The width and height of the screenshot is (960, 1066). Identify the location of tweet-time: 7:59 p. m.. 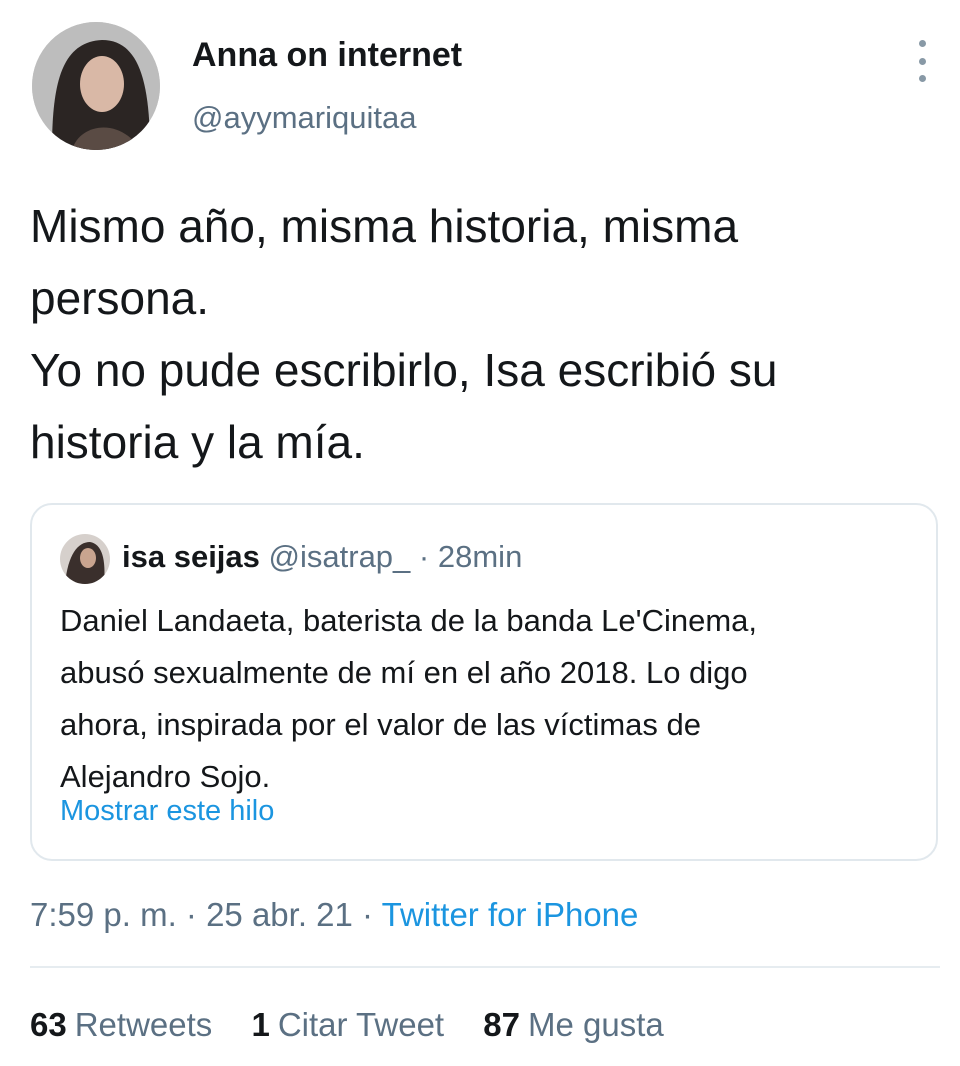
(103, 914).